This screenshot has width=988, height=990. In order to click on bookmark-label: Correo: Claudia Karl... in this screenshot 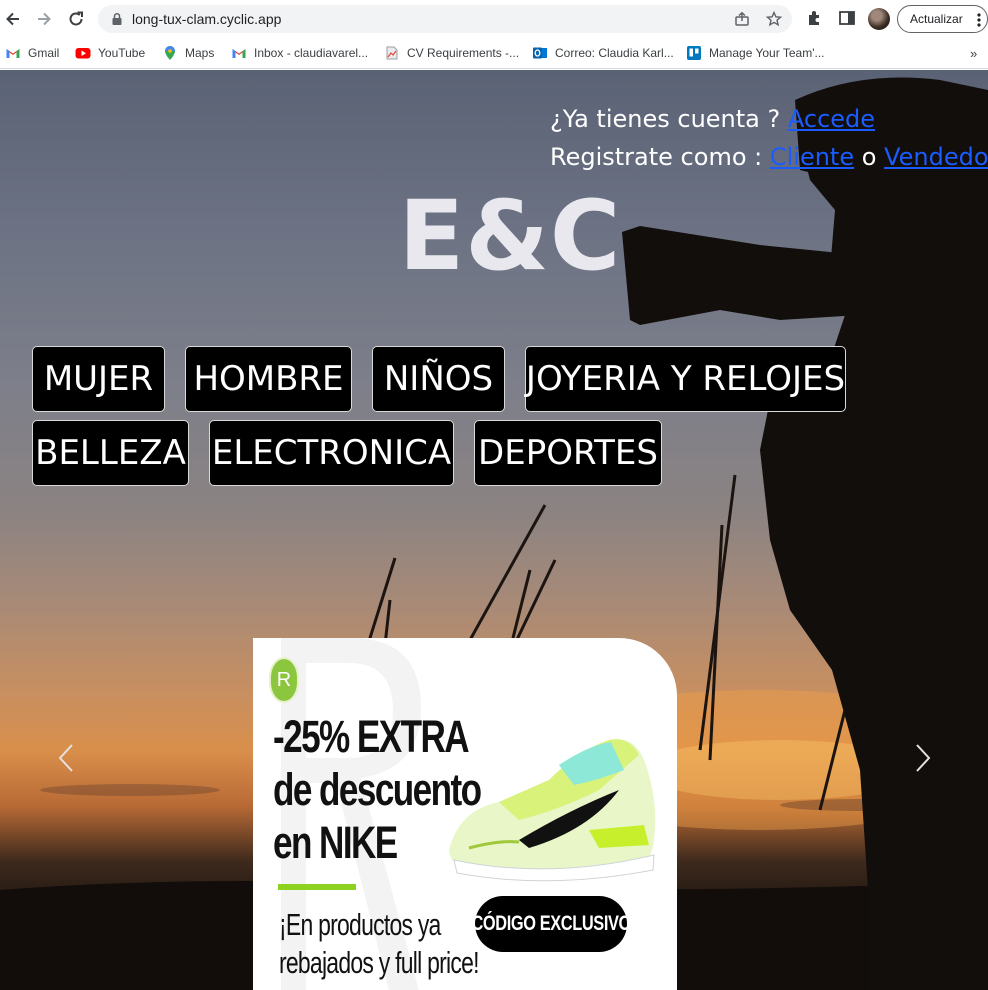, I will do `click(614, 53)`.